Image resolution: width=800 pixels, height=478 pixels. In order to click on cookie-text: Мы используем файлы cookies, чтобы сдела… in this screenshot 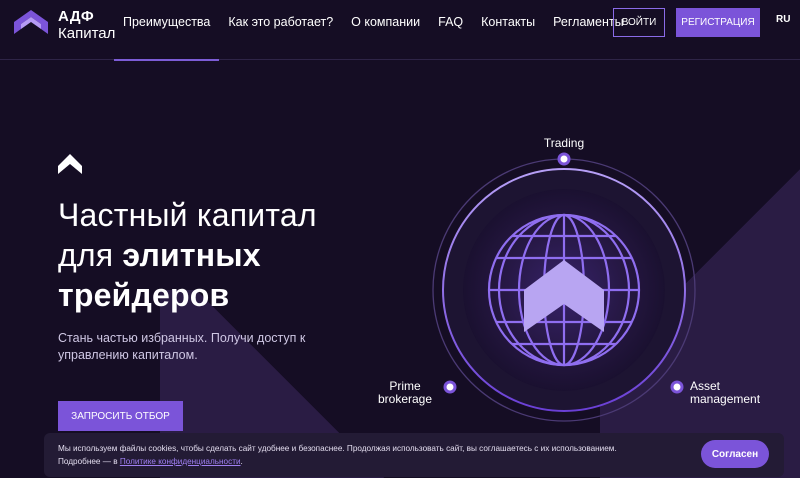, I will do `click(378, 455)`.